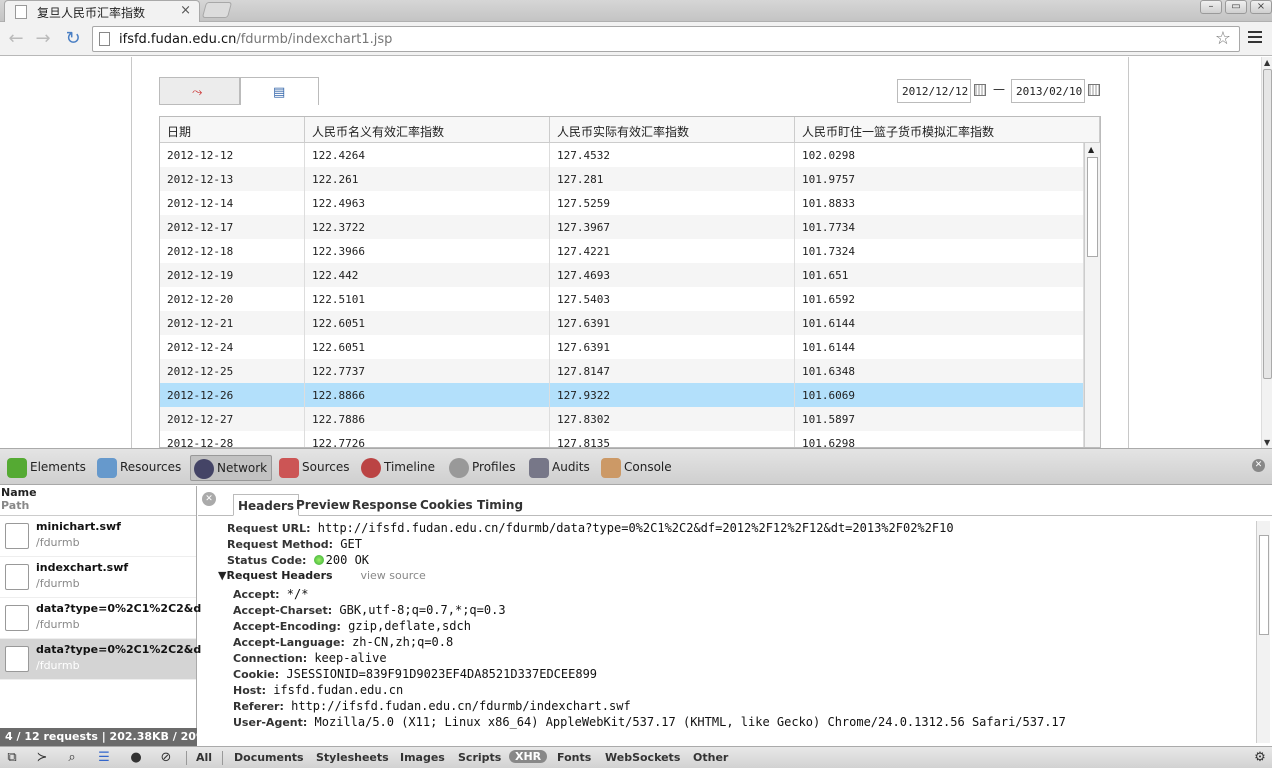  Describe the element at coordinates (279, 91) in the screenshot. I see `table-view-tab: ▤` at that location.